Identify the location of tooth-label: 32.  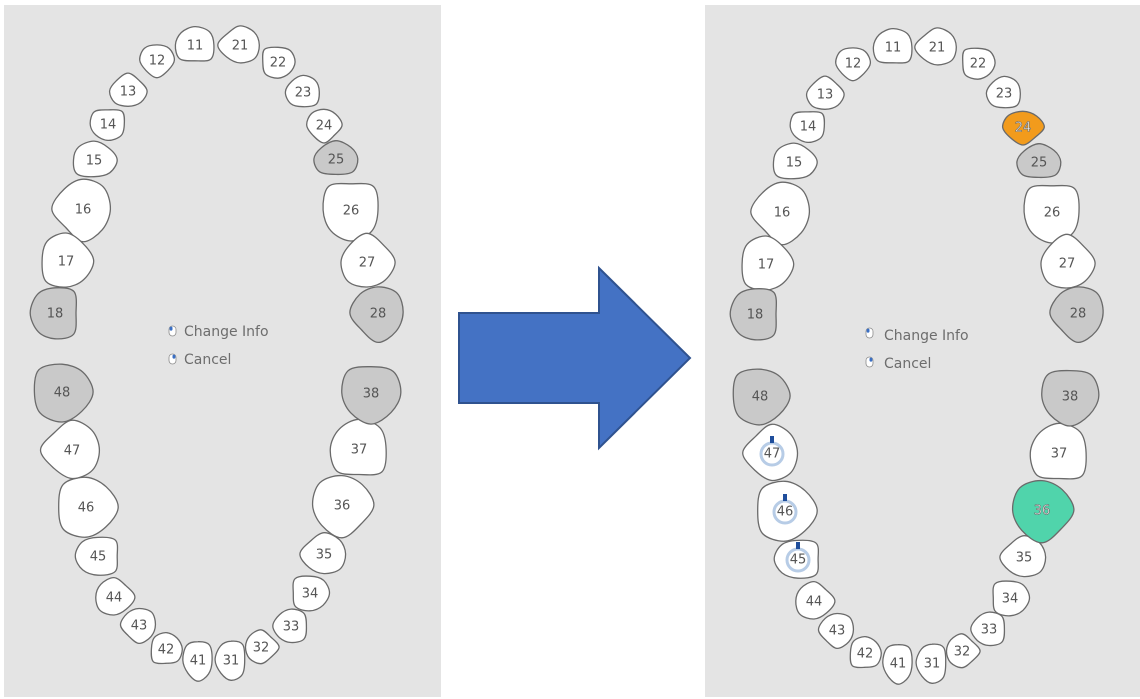
(261, 648).